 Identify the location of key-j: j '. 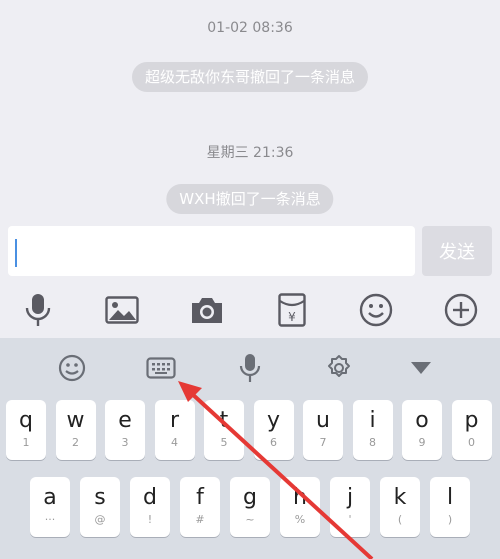
(350, 507).